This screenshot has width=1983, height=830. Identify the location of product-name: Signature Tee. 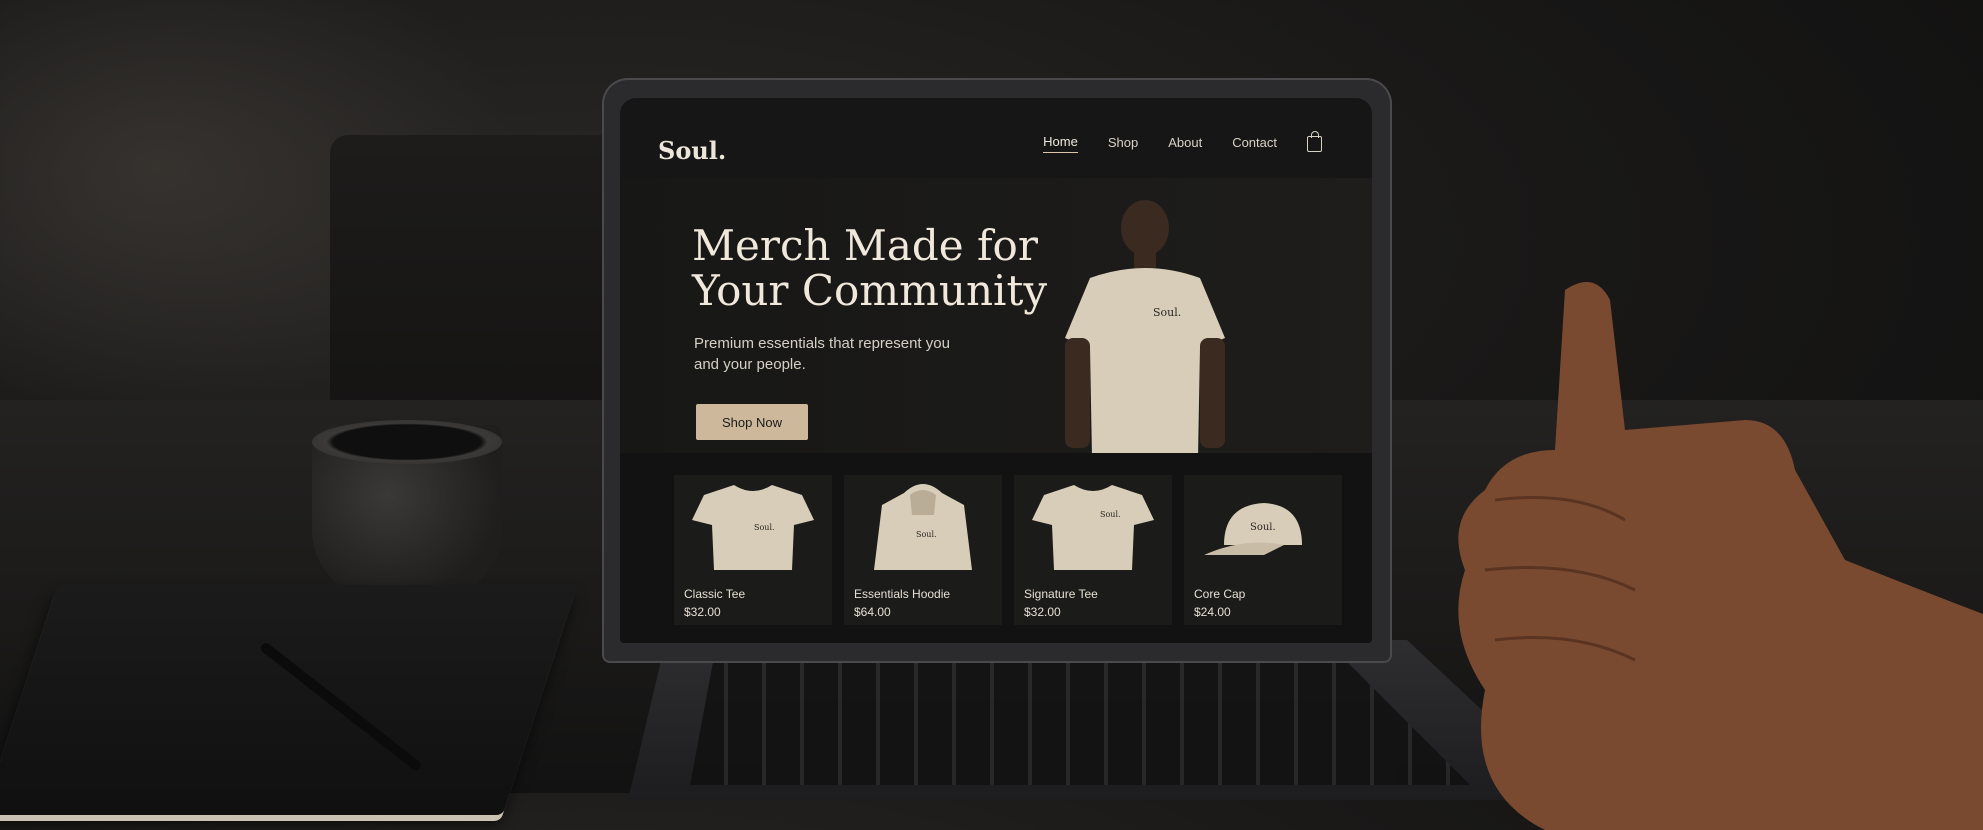
(1061, 594).